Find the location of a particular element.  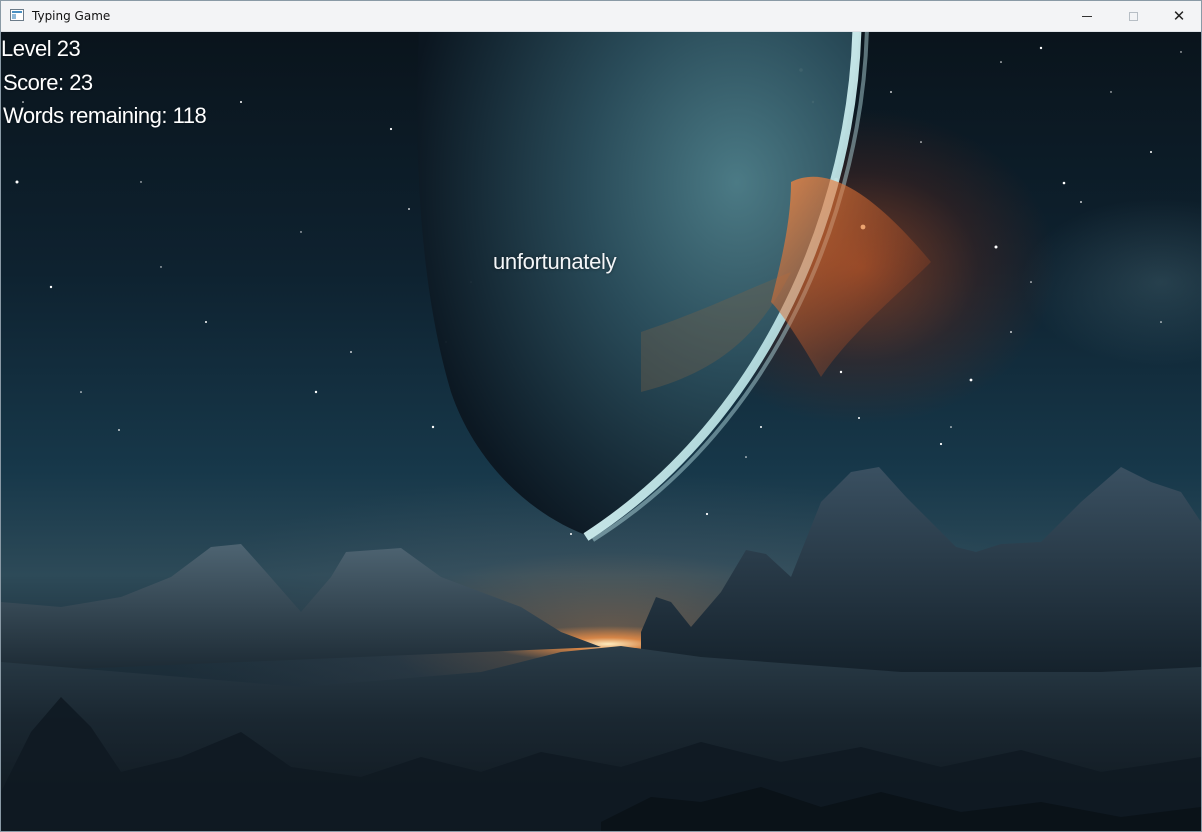

app-icon is located at coordinates (17, 15).